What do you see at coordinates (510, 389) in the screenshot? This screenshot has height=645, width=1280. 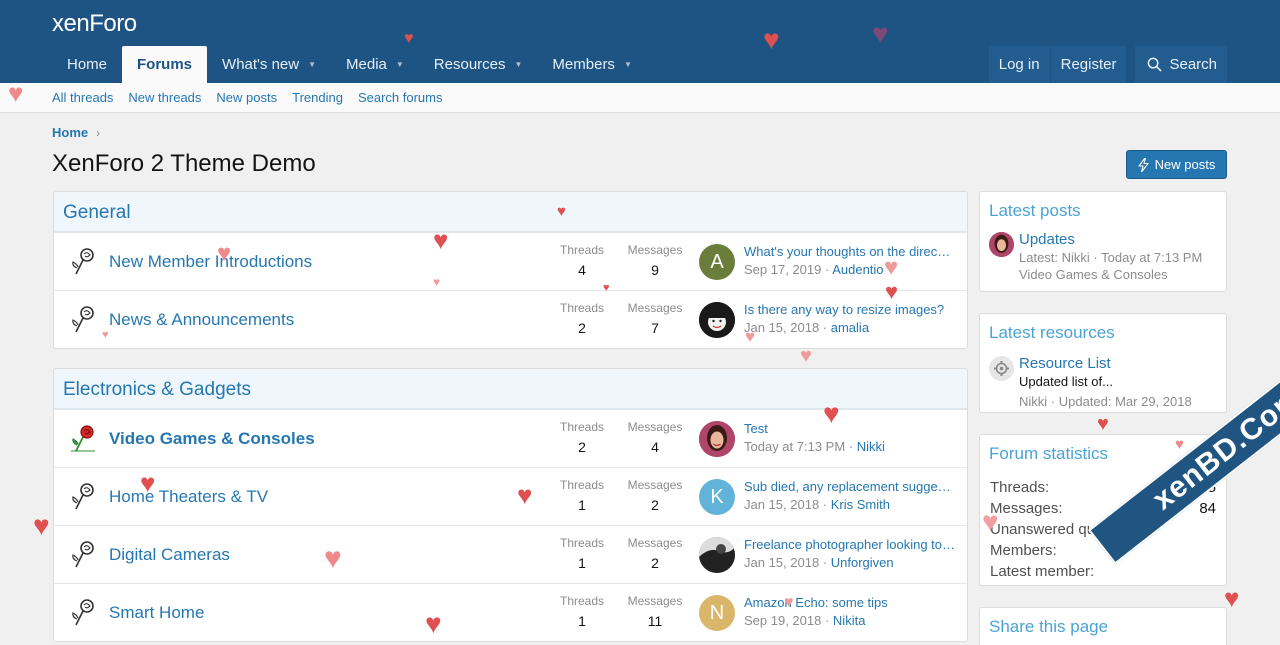 I see `category-title: Electronics & Gadgets` at bounding box center [510, 389].